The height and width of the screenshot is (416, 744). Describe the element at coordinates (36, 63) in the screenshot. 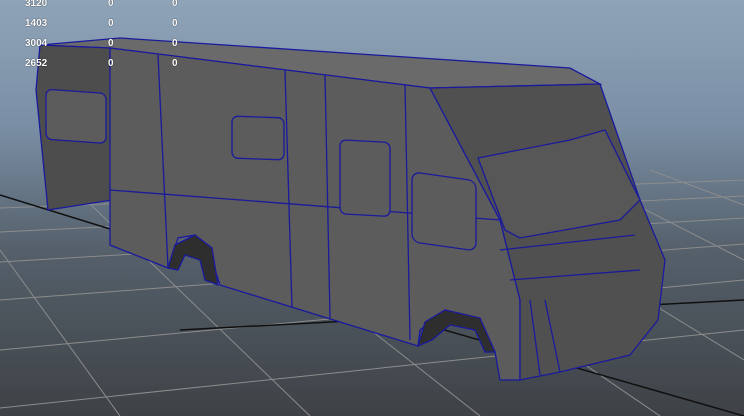

I see `hud-value: 2652` at that location.